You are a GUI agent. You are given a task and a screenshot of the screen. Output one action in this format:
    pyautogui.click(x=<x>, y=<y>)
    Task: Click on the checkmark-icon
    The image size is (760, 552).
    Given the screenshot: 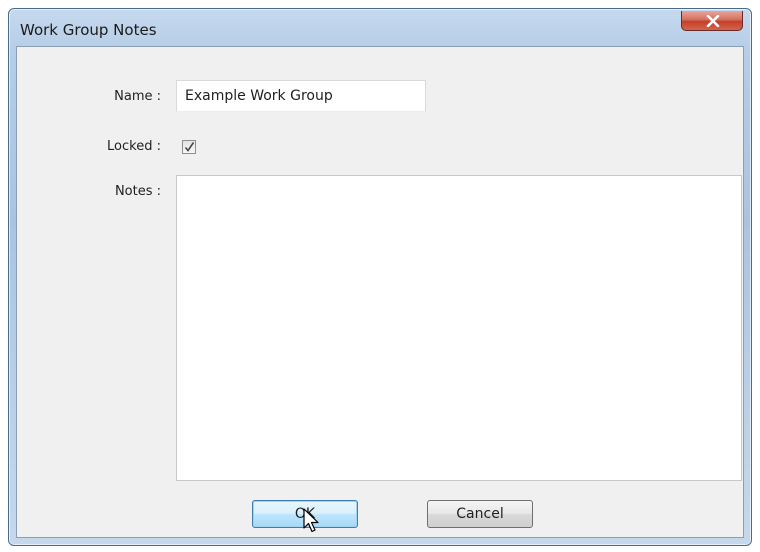 What is the action you would take?
    pyautogui.click(x=189, y=147)
    